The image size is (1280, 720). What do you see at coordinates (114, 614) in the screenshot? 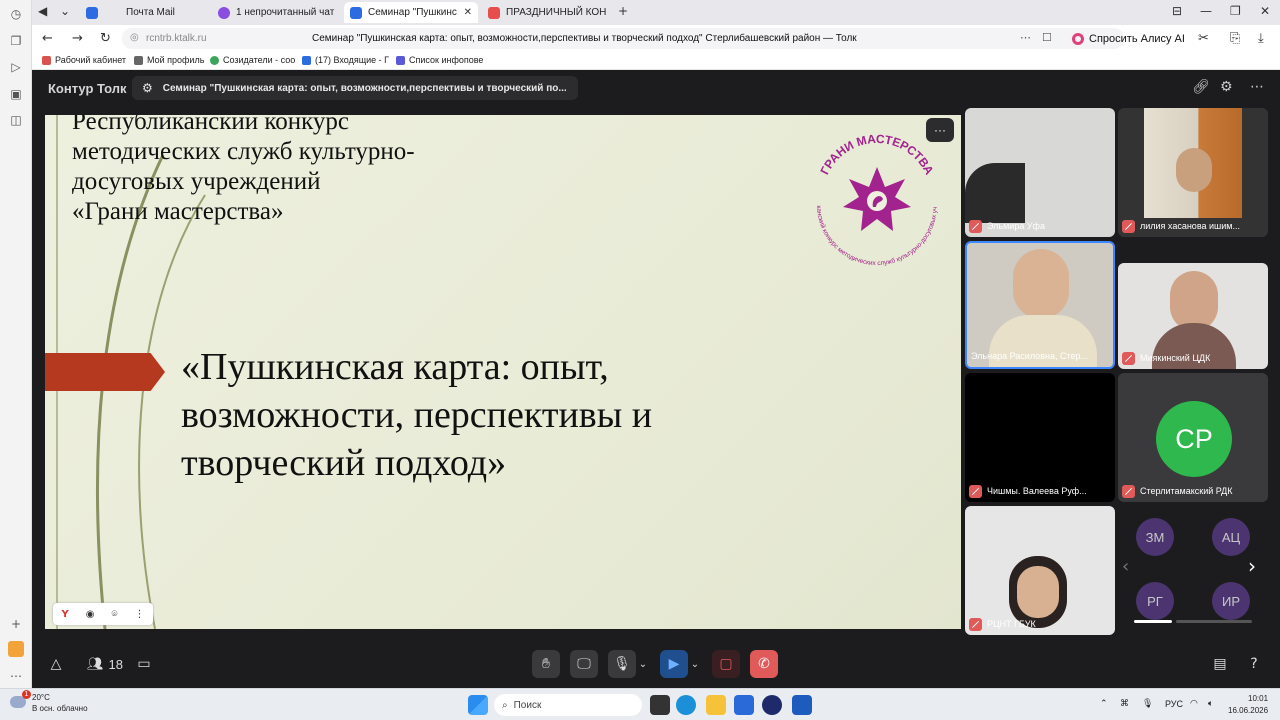
I see `camera-icon: ⌾` at bounding box center [114, 614].